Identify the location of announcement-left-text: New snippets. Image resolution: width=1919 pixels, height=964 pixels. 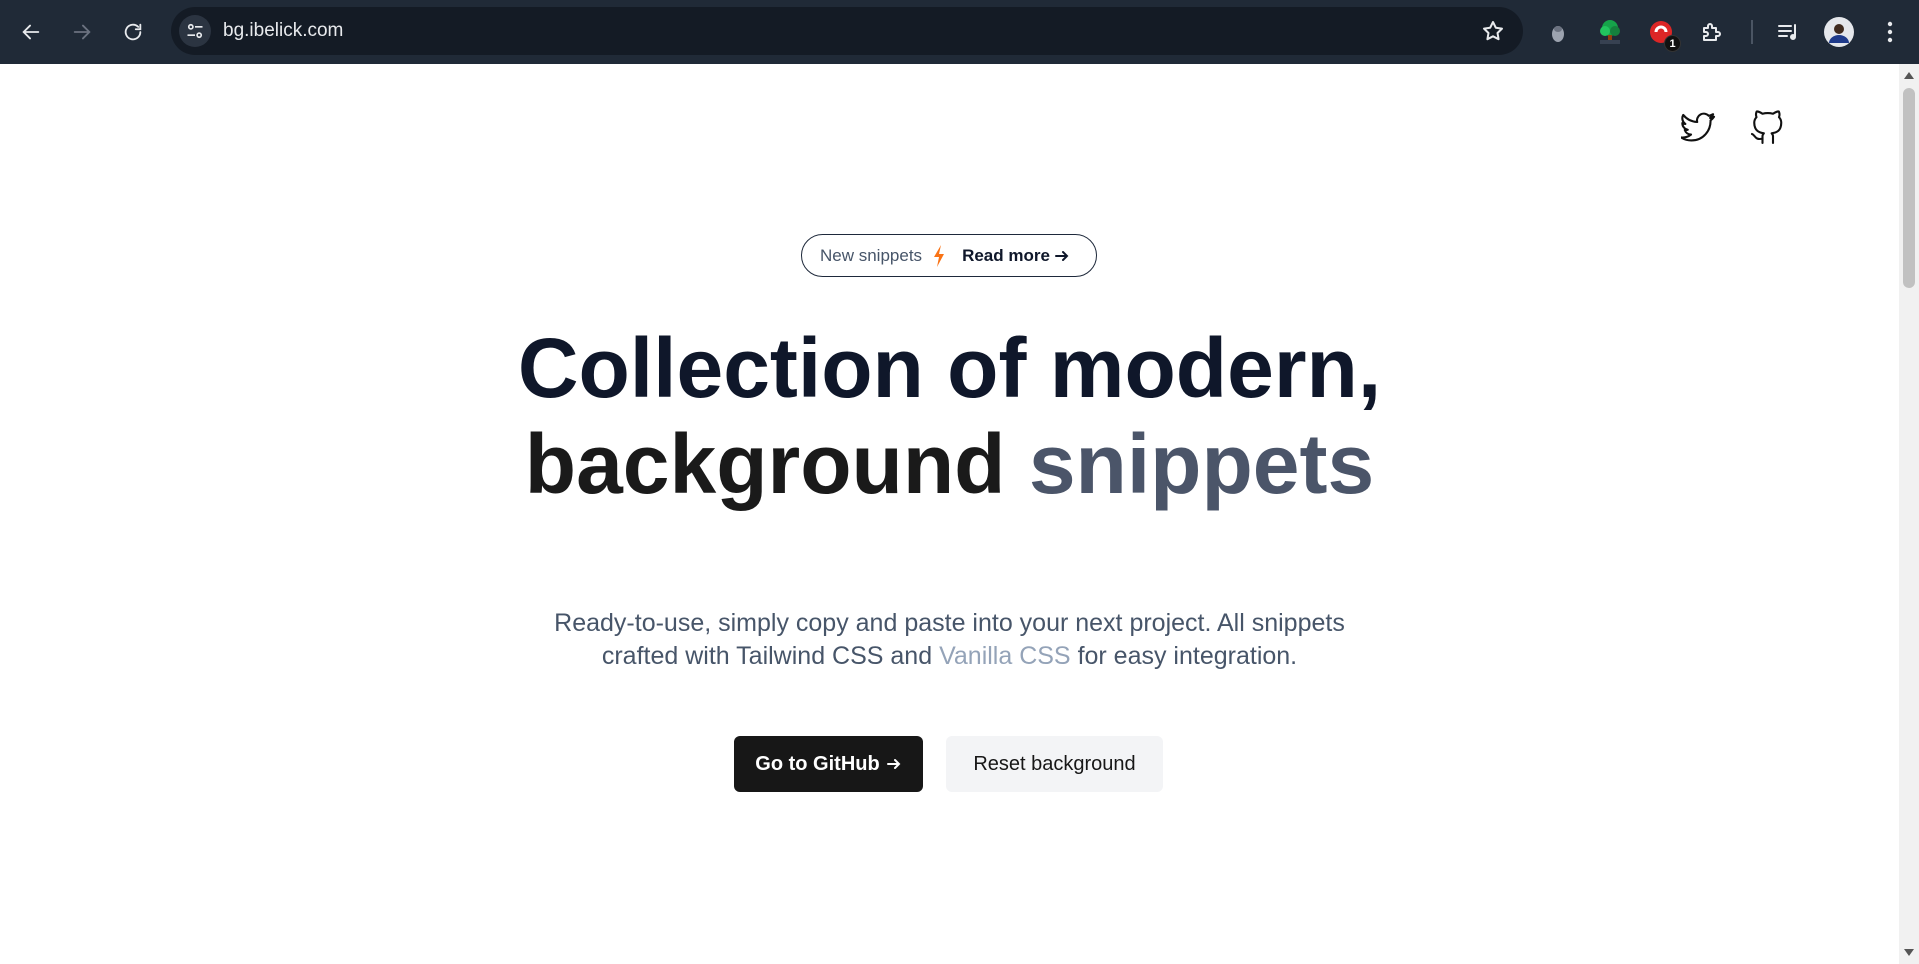
(871, 255).